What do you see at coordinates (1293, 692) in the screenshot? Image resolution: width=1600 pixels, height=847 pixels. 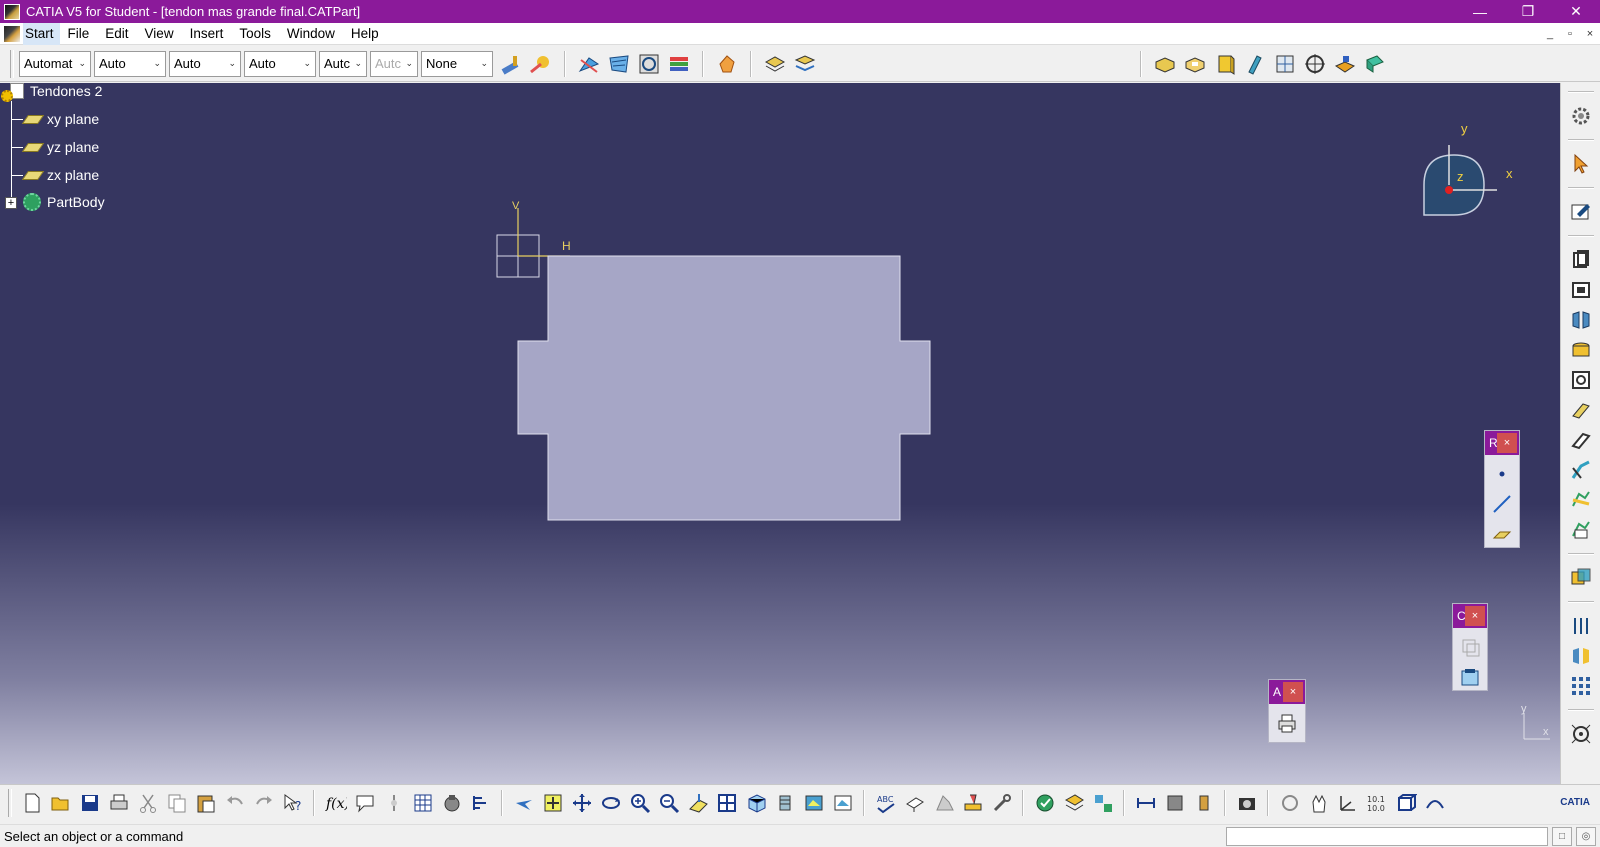 I see `analysis-toolbar-close-button: ×` at bounding box center [1293, 692].